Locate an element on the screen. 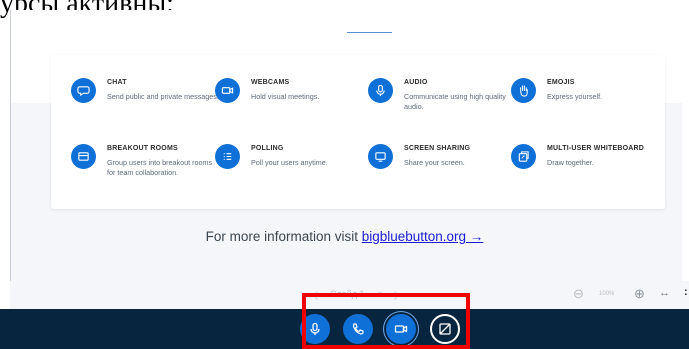  feature-title: MULTI-USER WHITEBOARD is located at coordinates (596, 148).